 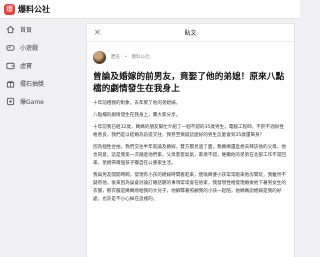 I want to click on home-icon, so click(x=10, y=29).